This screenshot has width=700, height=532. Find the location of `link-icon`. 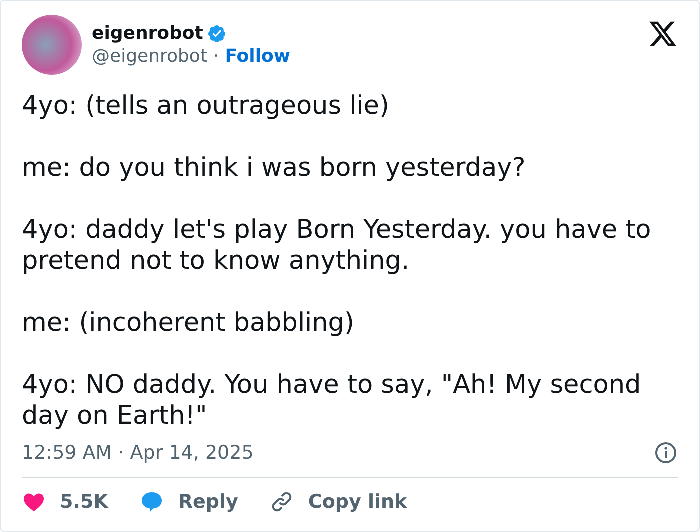

link-icon is located at coordinates (282, 502).